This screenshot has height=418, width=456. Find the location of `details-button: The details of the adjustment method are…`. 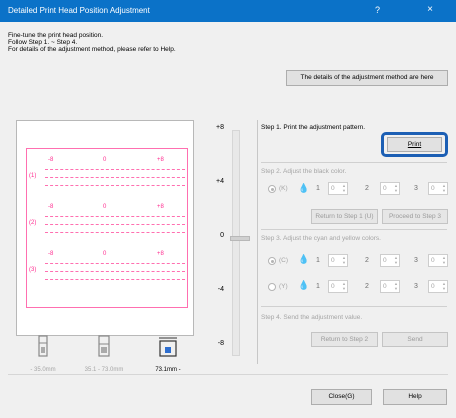

details-button: The details of the adjustment method are… is located at coordinates (367, 78).